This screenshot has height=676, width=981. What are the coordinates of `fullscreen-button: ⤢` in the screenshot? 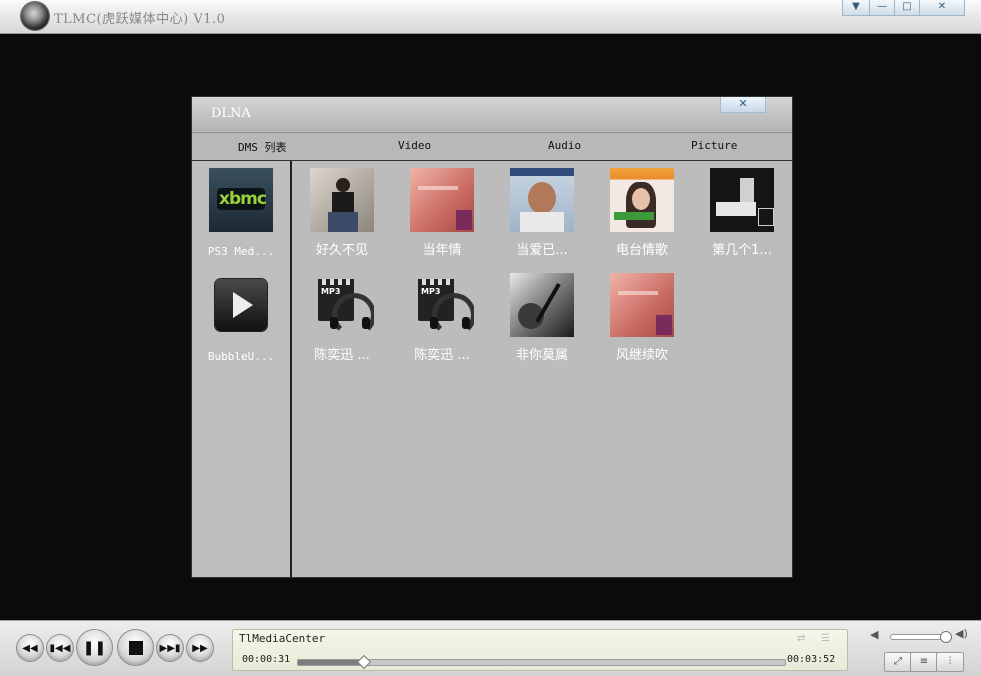 It's located at (898, 662).